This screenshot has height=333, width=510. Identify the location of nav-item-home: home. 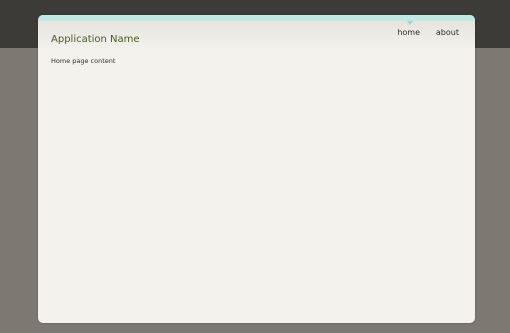
(408, 32).